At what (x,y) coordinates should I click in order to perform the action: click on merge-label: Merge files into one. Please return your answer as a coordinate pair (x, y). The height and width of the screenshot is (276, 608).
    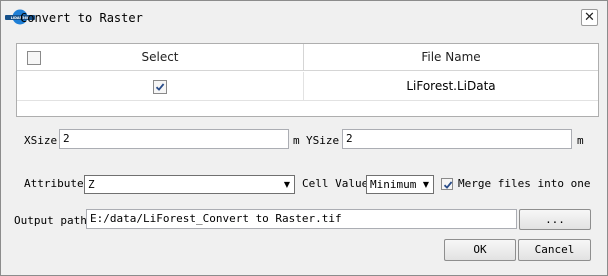
    Looking at the image, I should click on (524, 184).